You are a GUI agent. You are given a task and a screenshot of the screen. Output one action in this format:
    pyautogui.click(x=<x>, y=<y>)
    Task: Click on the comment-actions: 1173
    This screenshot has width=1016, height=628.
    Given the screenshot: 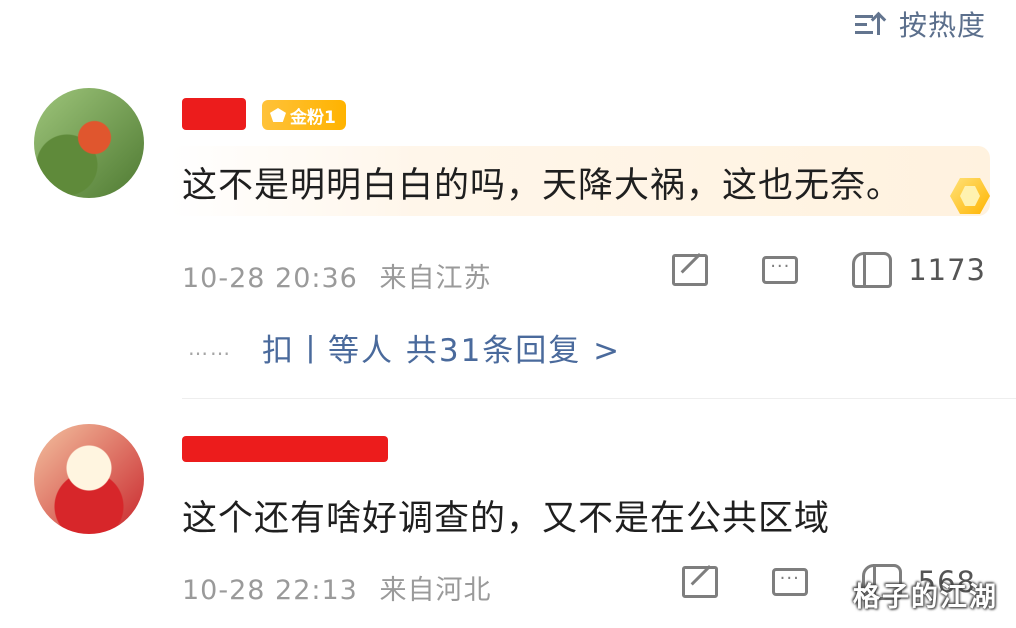 What is the action you would take?
    pyautogui.click(x=802, y=270)
    